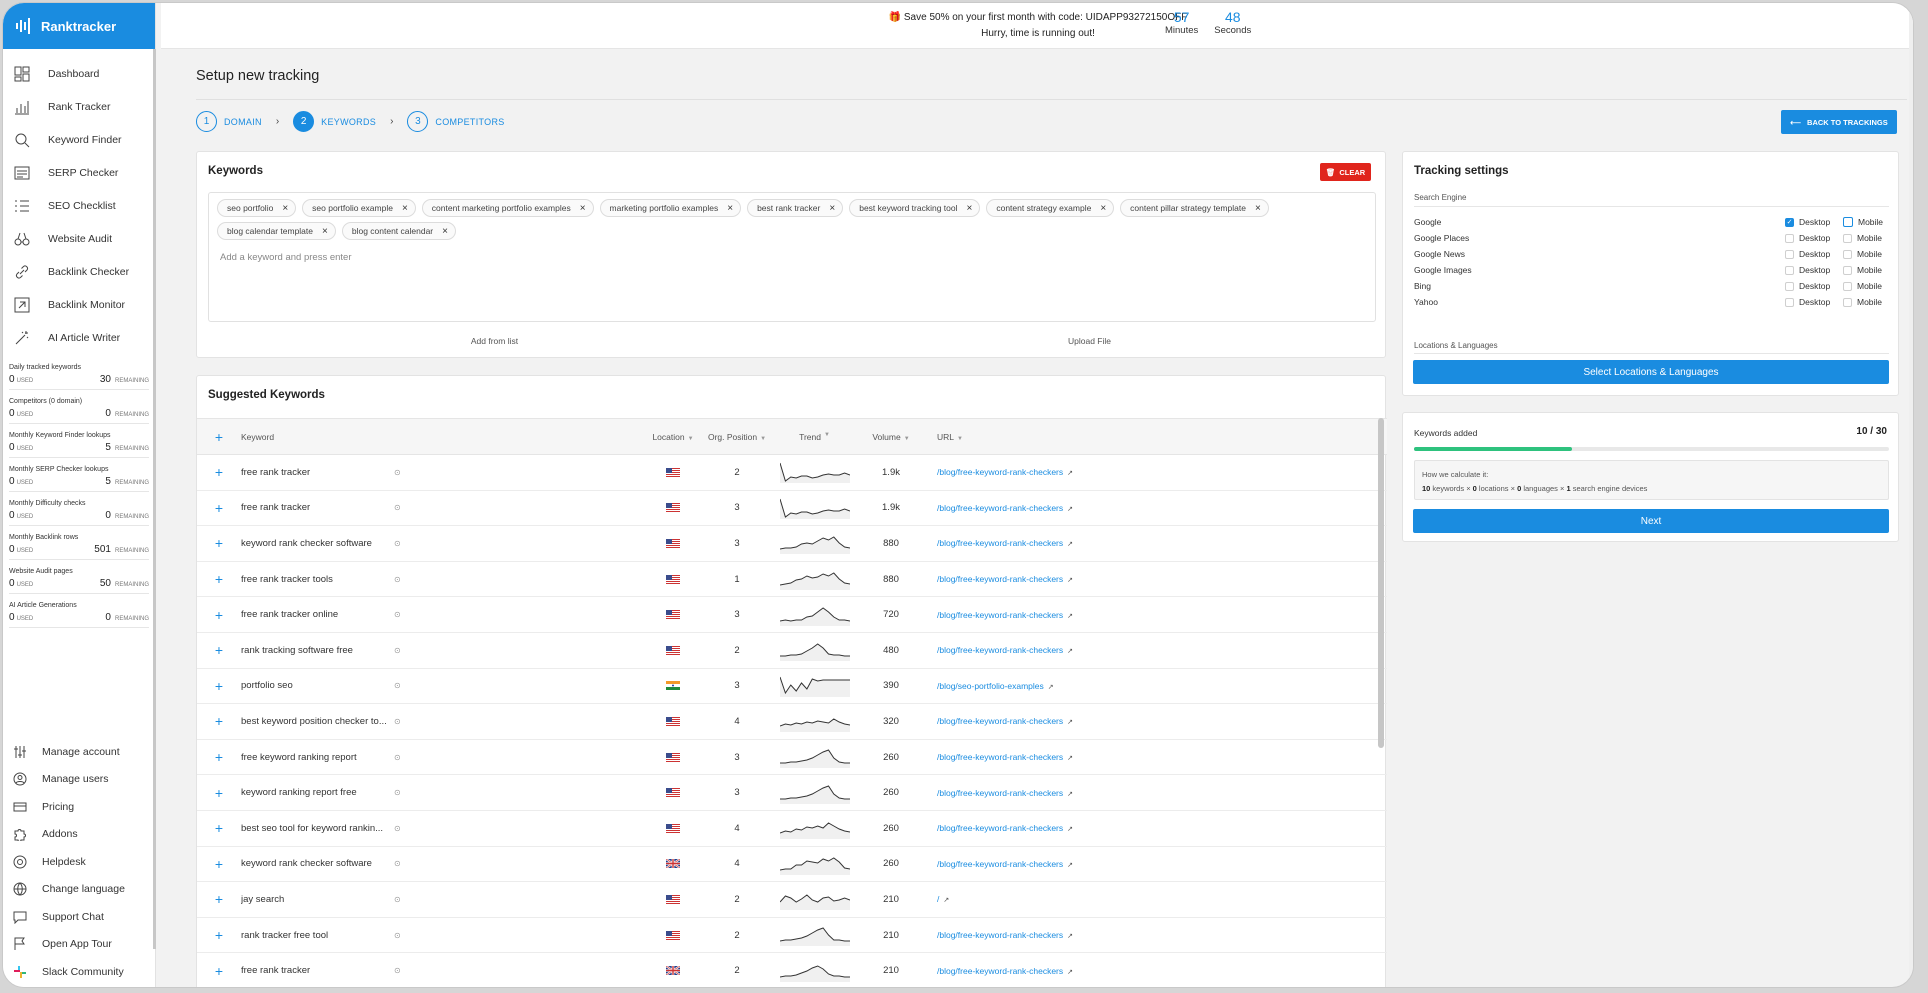  What do you see at coordinates (315, 437) in the screenshot?
I see `col-keyword: Keyword` at bounding box center [315, 437].